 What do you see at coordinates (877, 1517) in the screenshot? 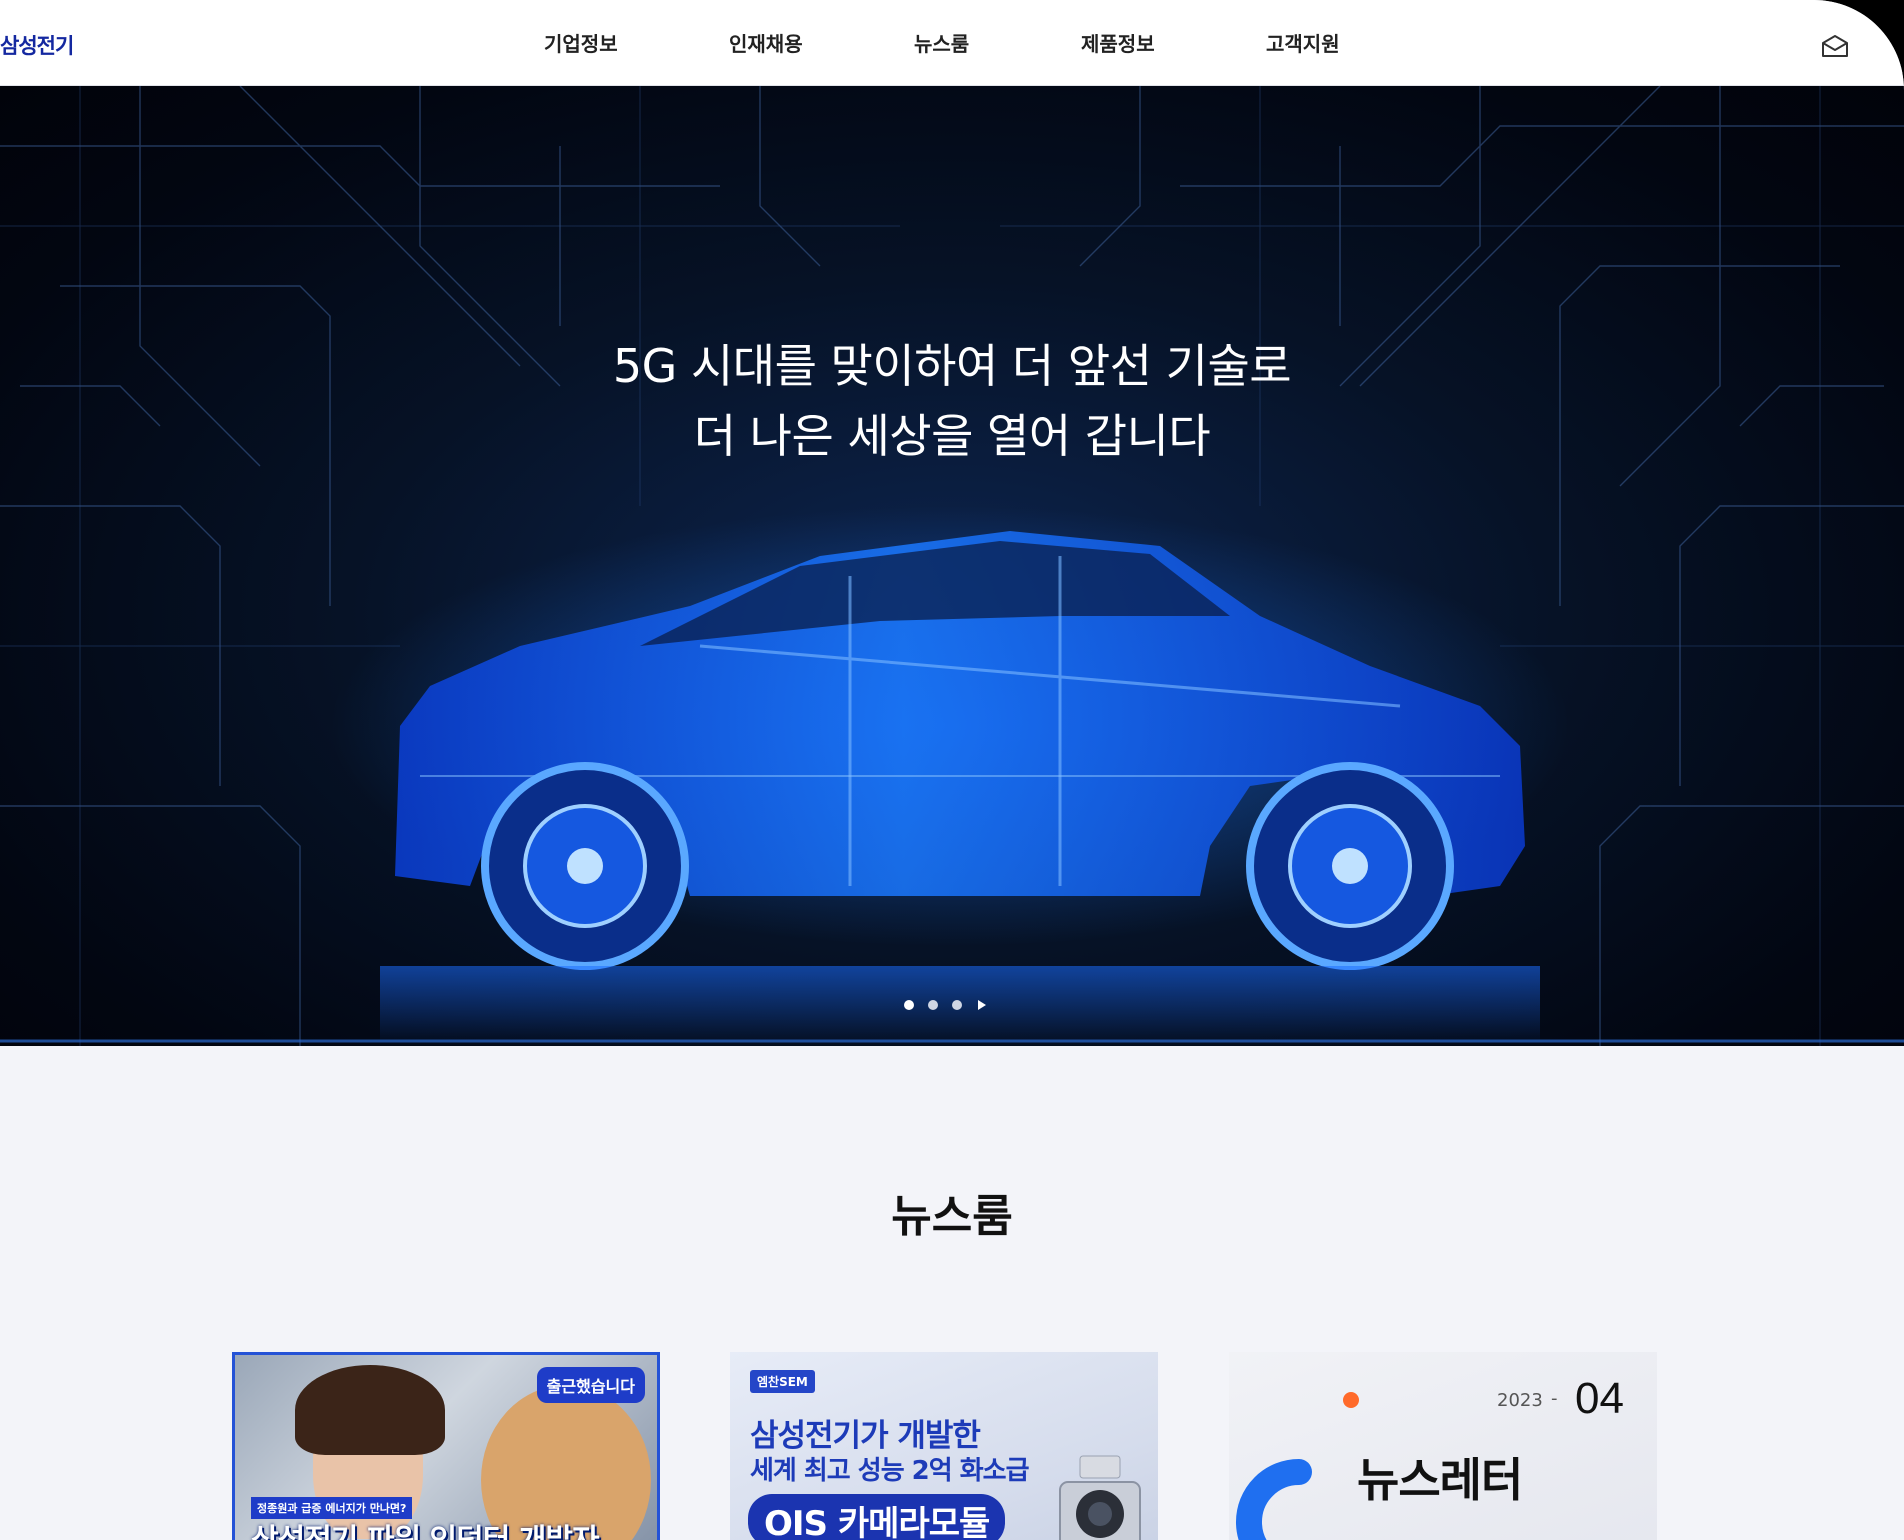
I see `camera-headline-pill: OIS 카메라모듈` at bounding box center [877, 1517].